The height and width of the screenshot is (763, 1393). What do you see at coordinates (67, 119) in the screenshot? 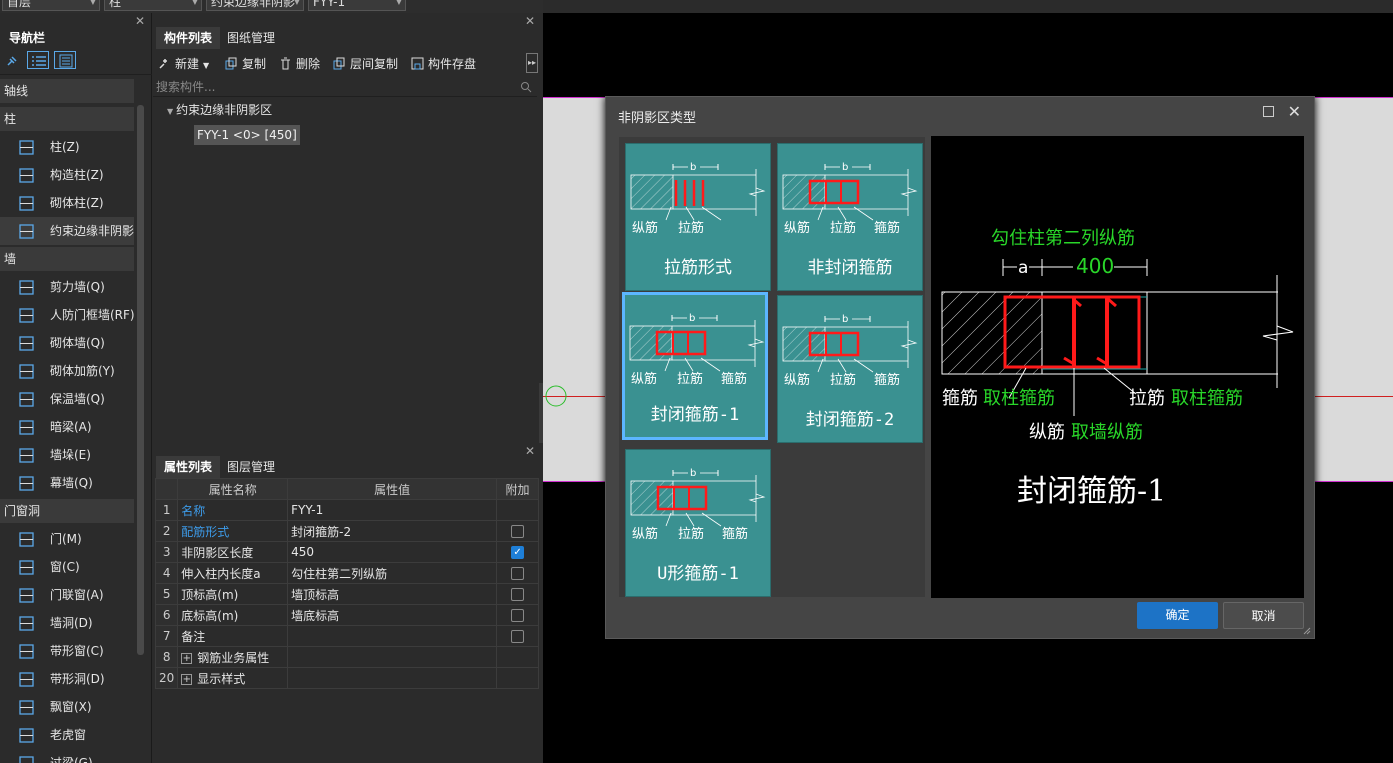
I see `category-column: 柱` at bounding box center [67, 119].